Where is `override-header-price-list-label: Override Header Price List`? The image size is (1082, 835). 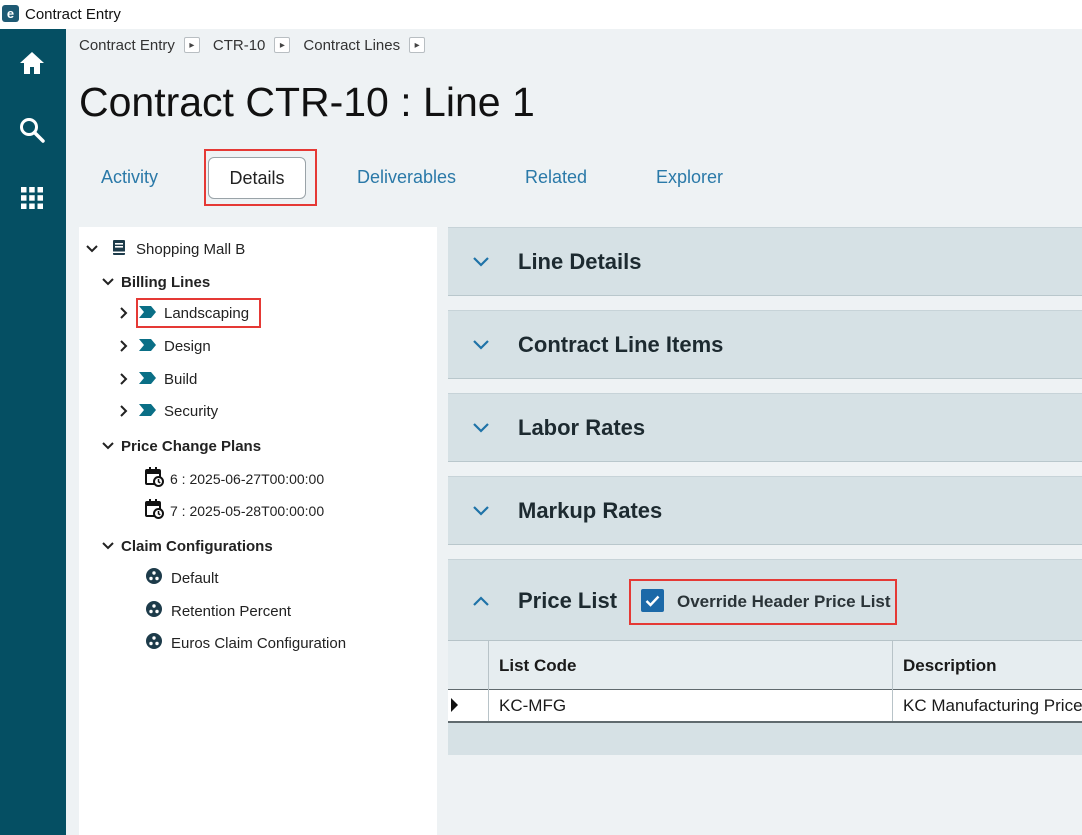 override-header-price-list-label: Override Header Price List is located at coordinates (784, 602).